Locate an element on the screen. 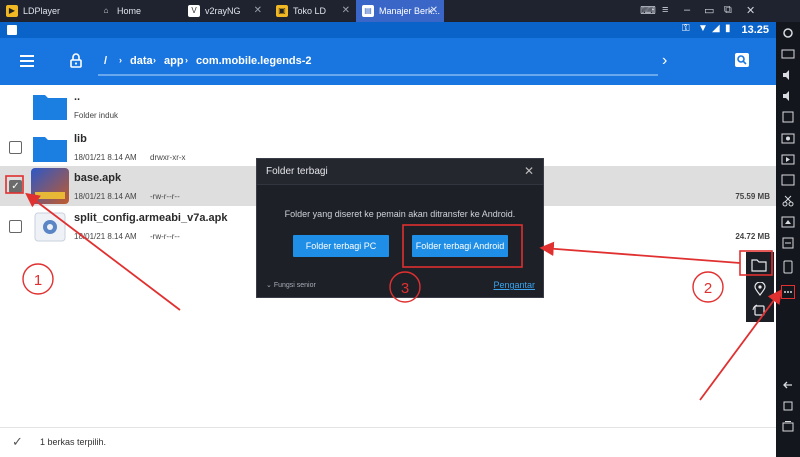  signal-icon: ◢ is located at coordinates (716, 28).